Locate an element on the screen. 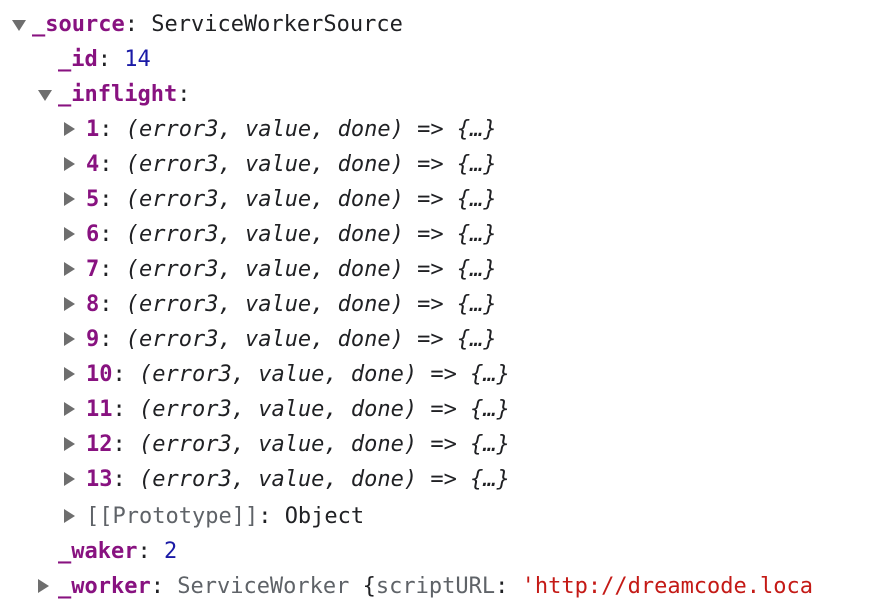 This screenshot has width=890, height=604. source-key: _source is located at coordinates (78, 24).